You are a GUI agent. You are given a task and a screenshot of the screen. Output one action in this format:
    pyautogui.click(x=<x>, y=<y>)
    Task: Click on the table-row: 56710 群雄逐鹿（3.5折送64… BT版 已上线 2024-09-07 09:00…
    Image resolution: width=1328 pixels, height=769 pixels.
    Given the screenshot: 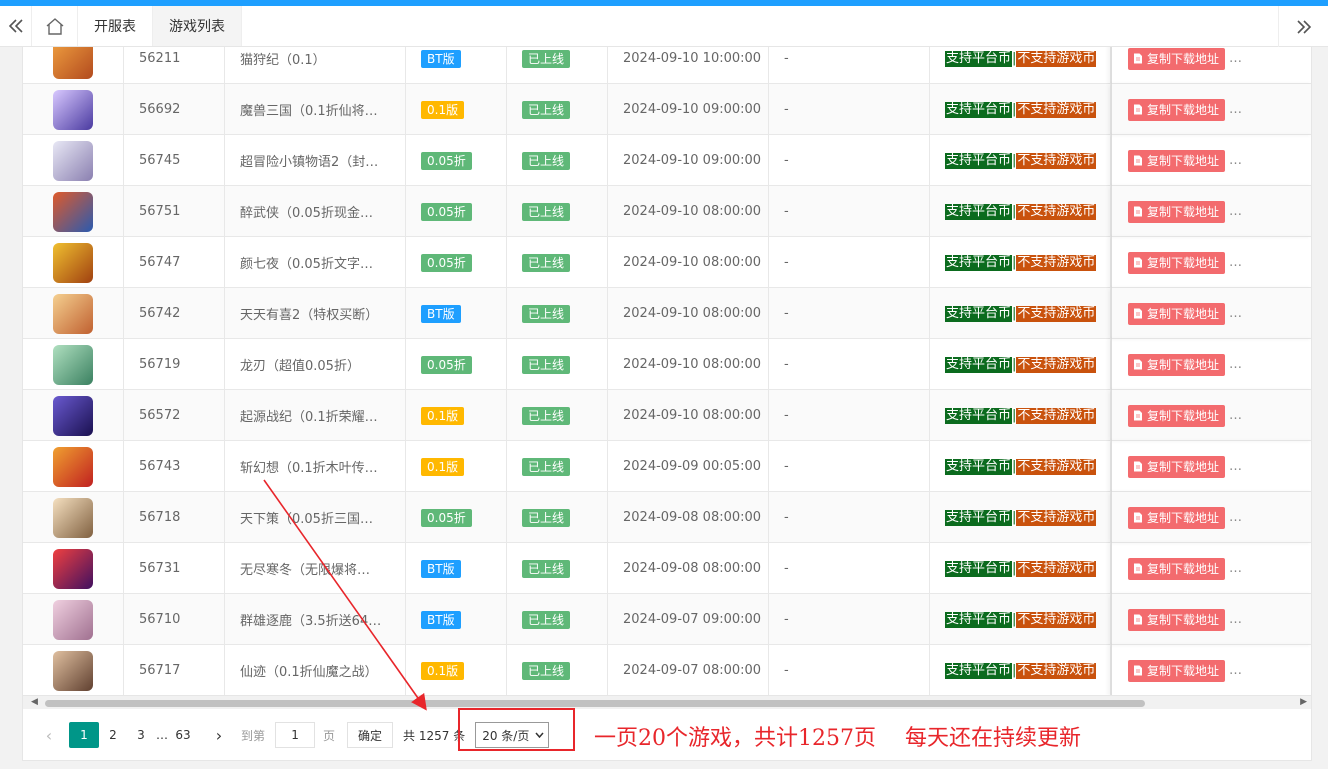 What is the action you would take?
    pyautogui.click(x=667, y=619)
    